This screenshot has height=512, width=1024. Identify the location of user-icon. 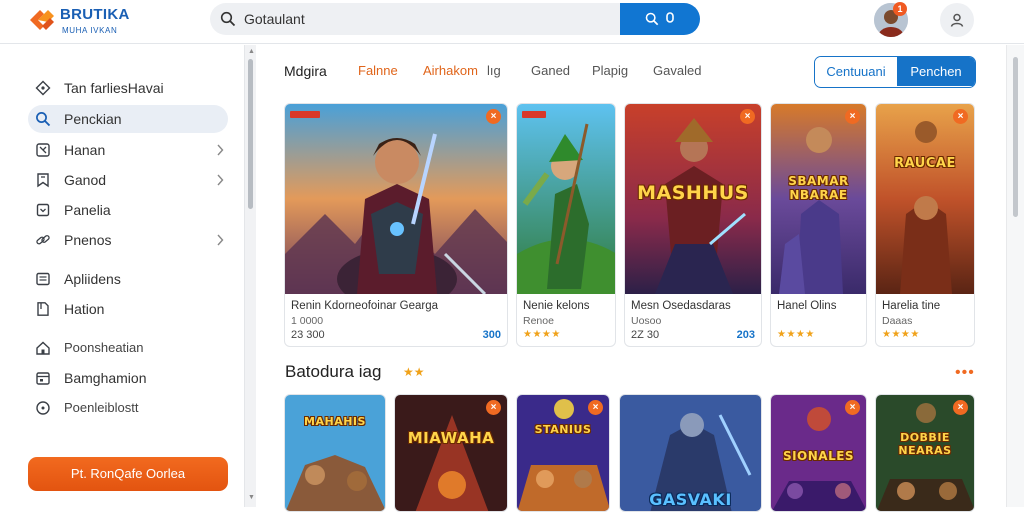
(957, 20).